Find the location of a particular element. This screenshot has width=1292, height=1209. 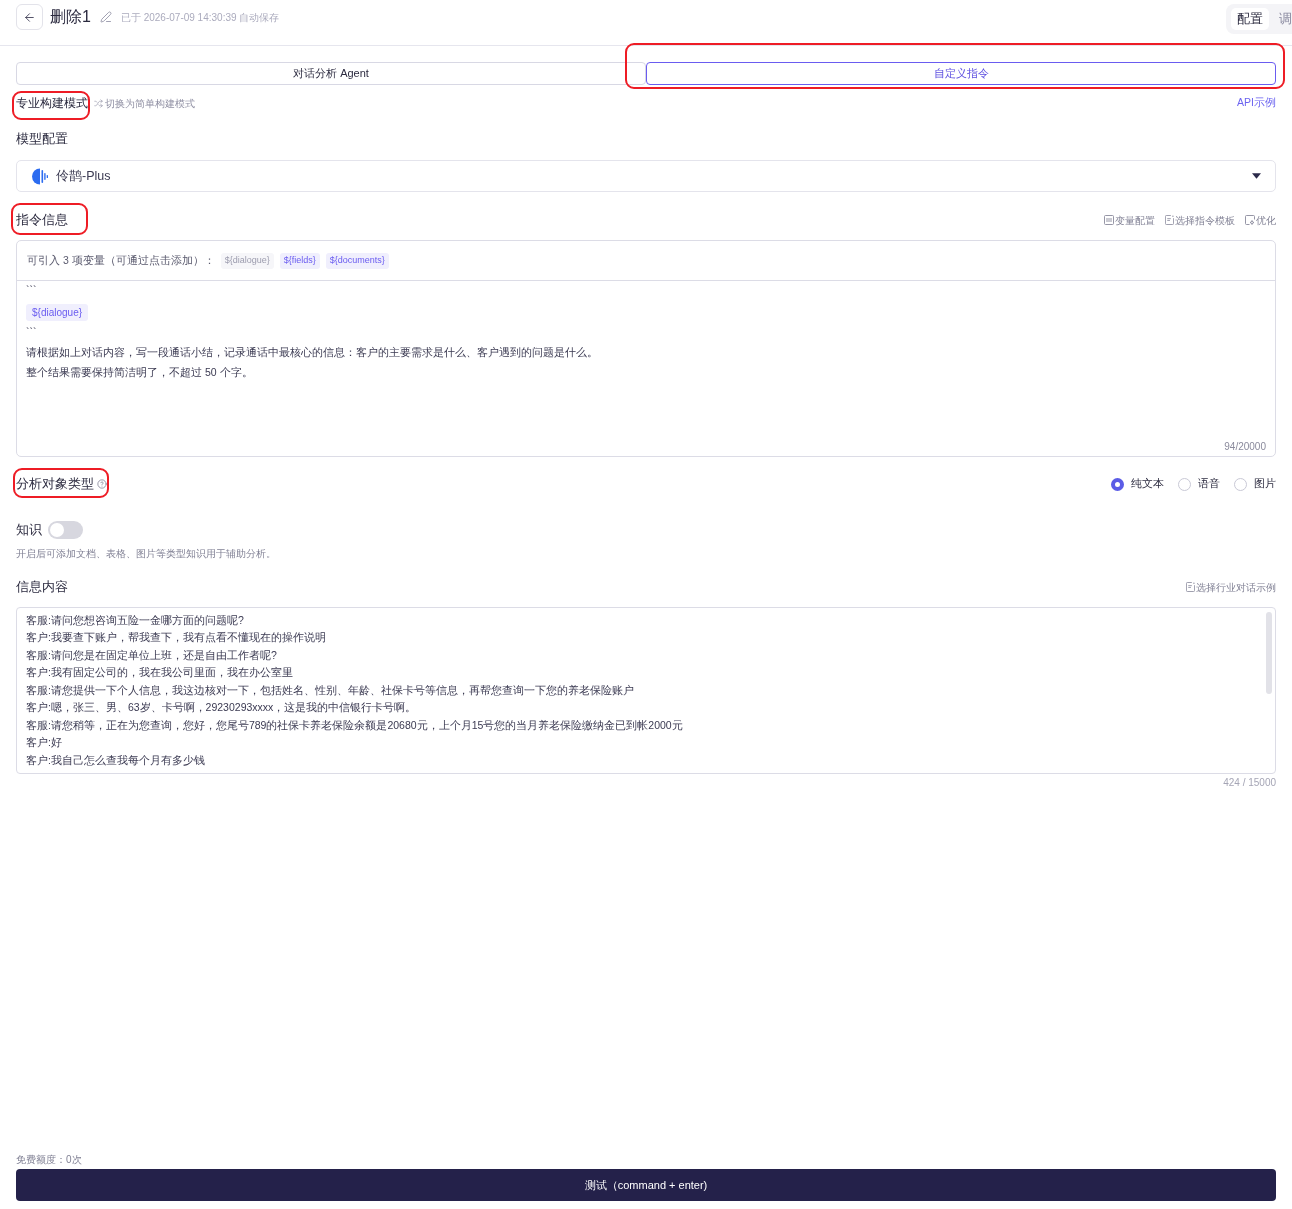

api-example-link: API示例 is located at coordinates (1256, 103).